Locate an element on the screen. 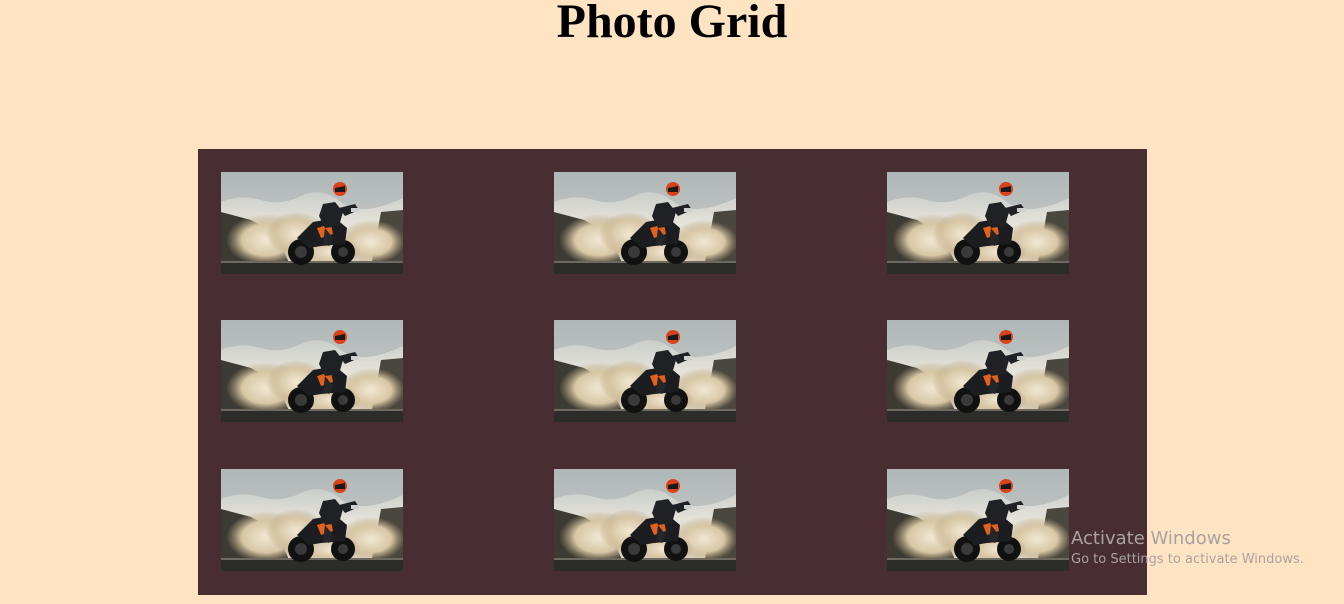 The height and width of the screenshot is (604, 1344). watermark-subtitle: Go to Settings to activate Windows. is located at coordinates (1187, 559).